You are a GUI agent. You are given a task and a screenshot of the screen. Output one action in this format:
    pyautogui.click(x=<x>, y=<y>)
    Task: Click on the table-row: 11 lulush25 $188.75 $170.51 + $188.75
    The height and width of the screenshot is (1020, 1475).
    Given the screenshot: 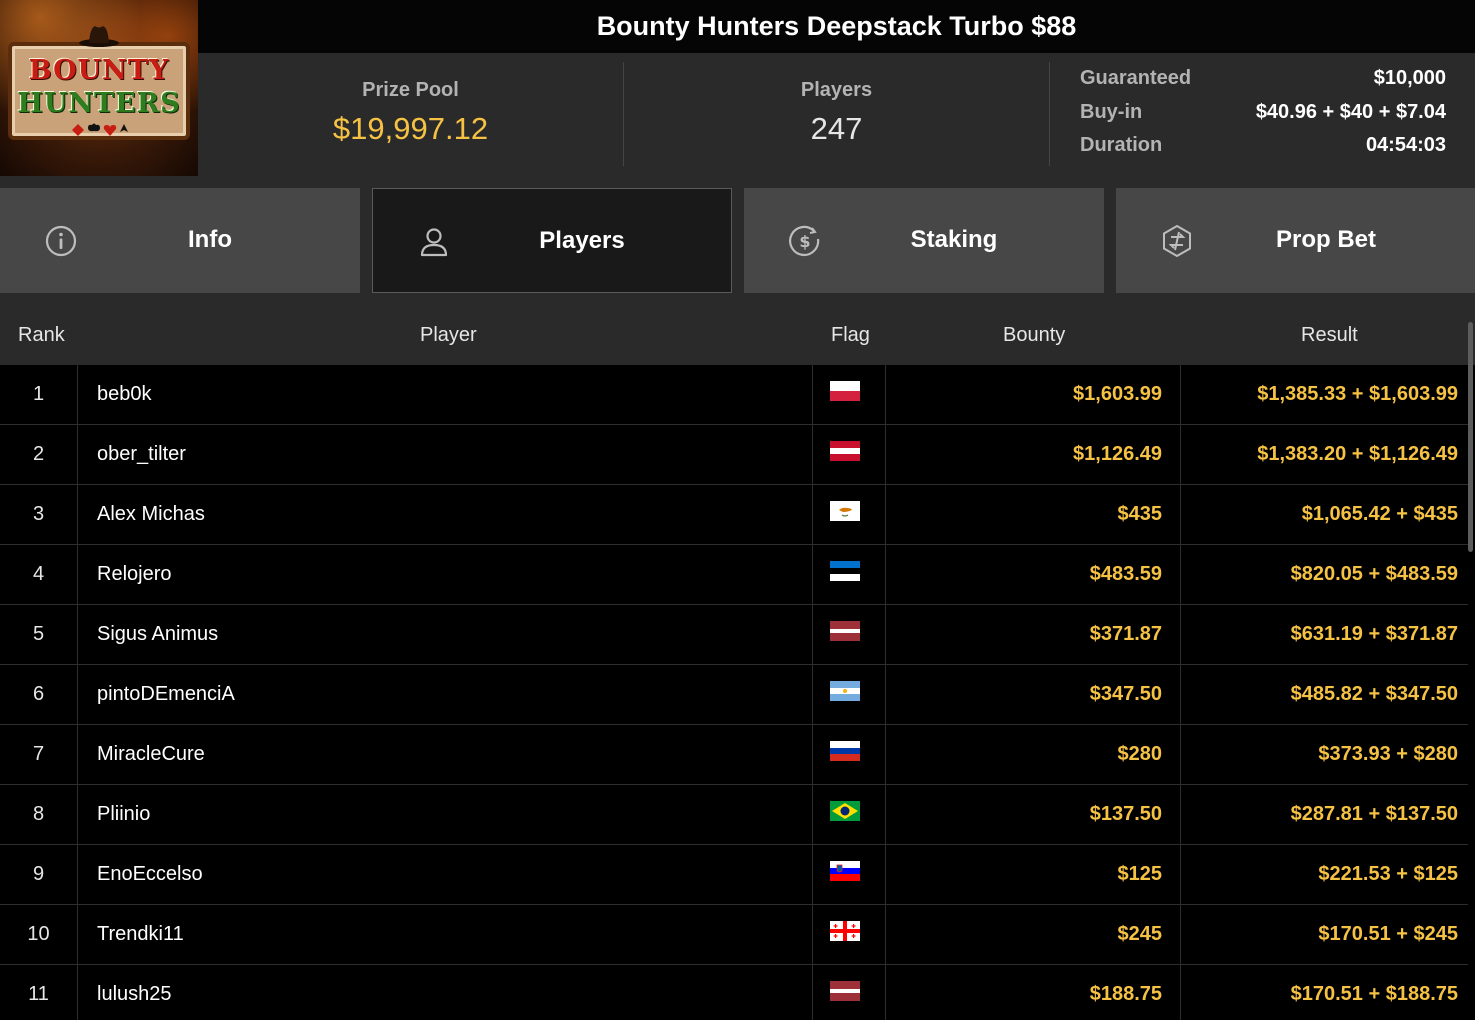 What is the action you would take?
    pyautogui.click(x=734, y=992)
    